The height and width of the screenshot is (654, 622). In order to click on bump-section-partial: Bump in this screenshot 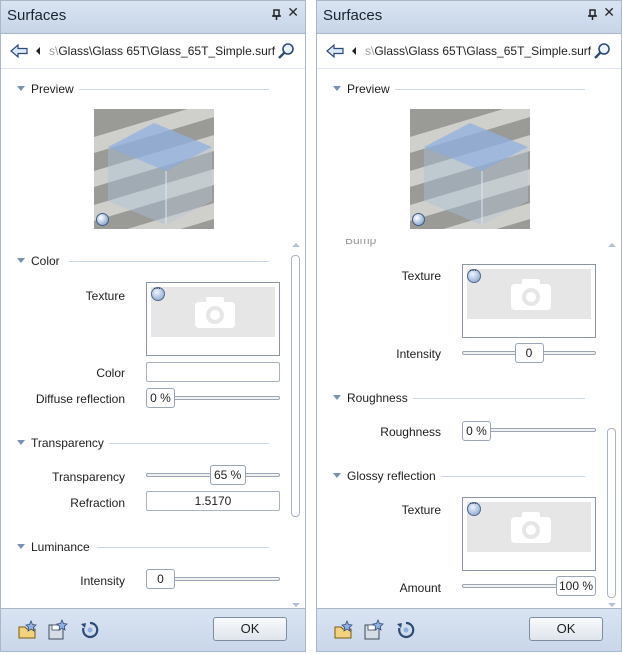, I will do `click(361, 243)`.